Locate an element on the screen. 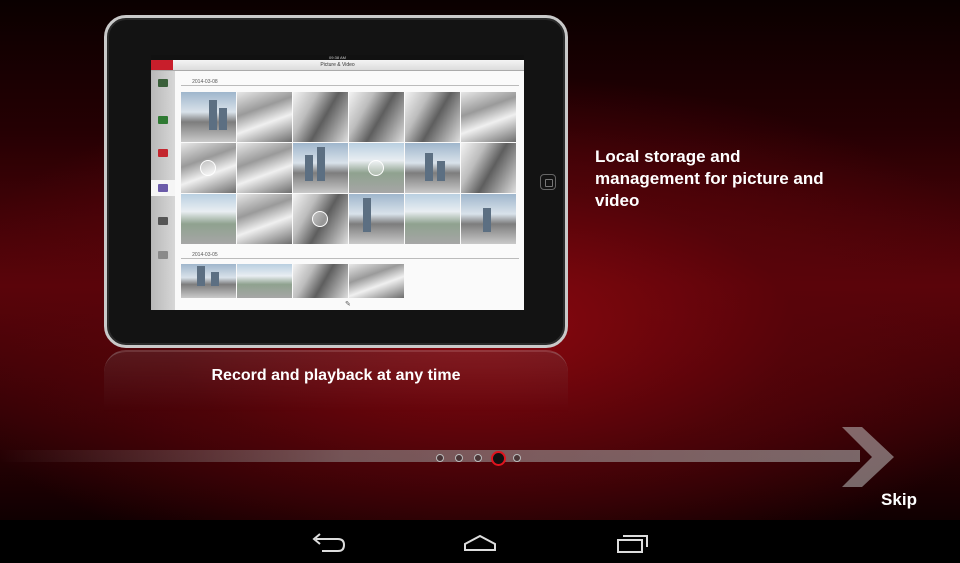 The width and height of the screenshot is (960, 563). date-group-label: 2014-03-05 is located at coordinates (350, 255).